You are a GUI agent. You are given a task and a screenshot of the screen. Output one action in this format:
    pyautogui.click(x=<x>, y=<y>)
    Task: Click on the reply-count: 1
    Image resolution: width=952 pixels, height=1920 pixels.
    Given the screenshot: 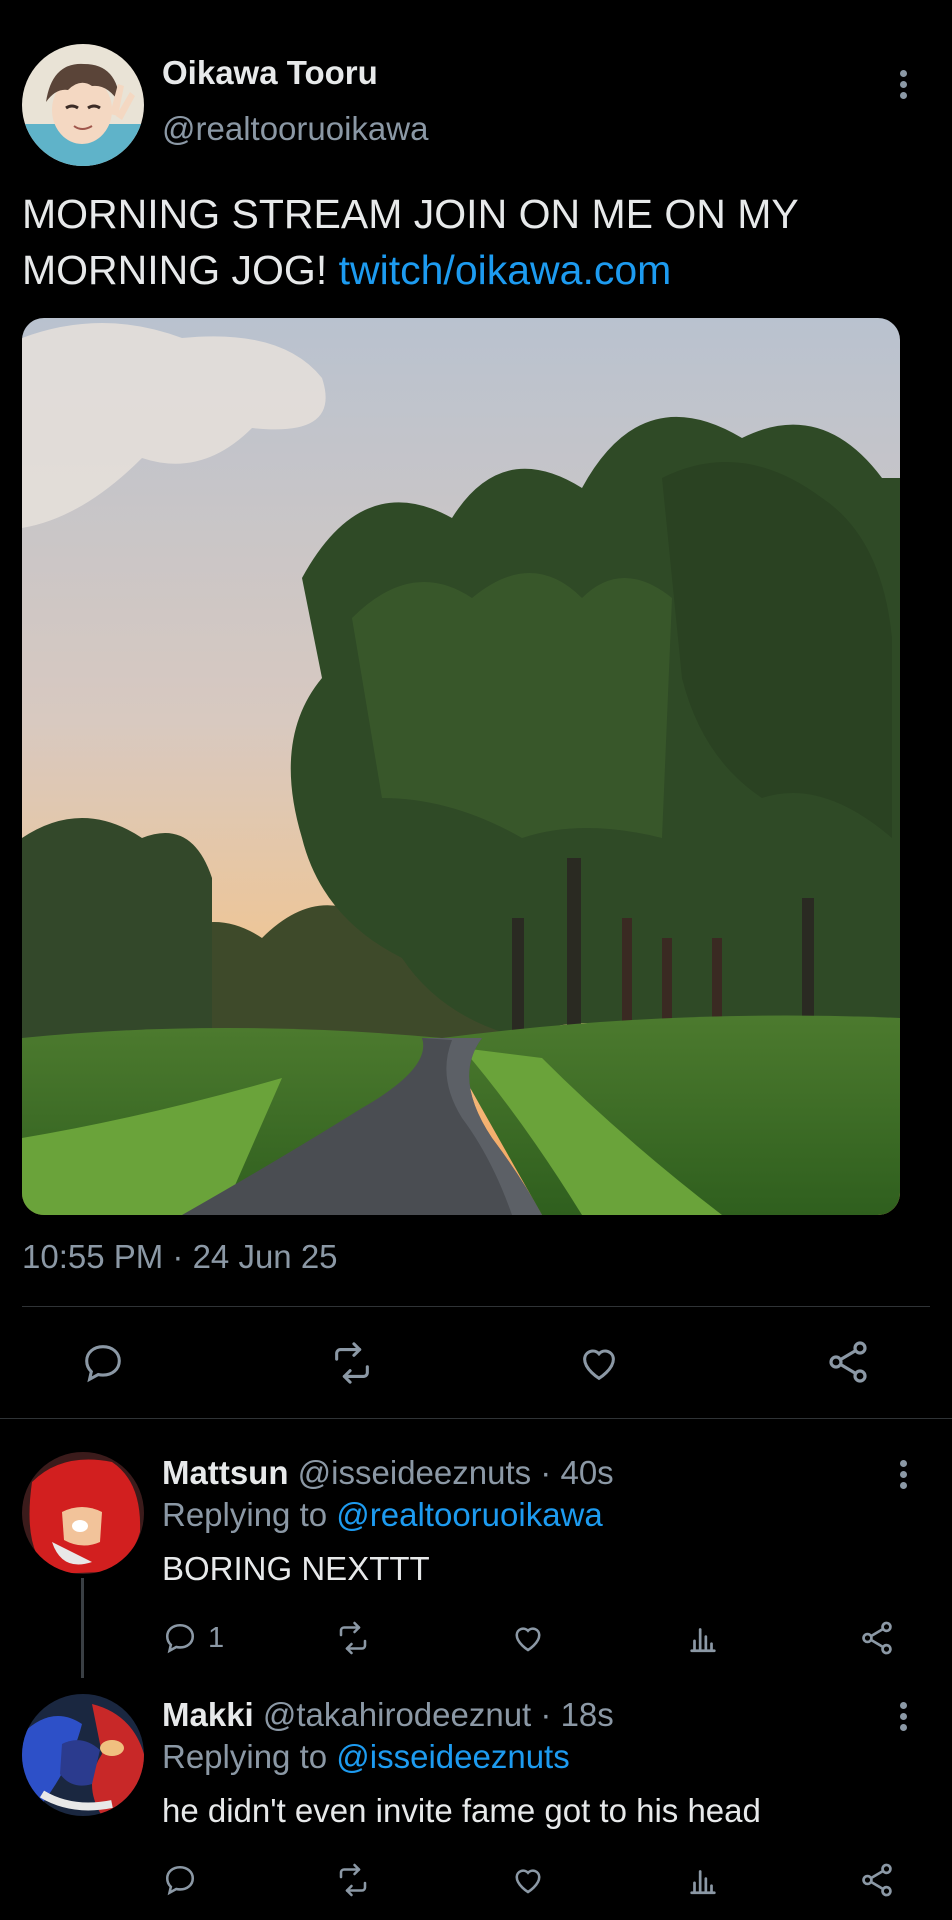 What is the action you would take?
    pyautogui.click(x=216, y=1638)
    